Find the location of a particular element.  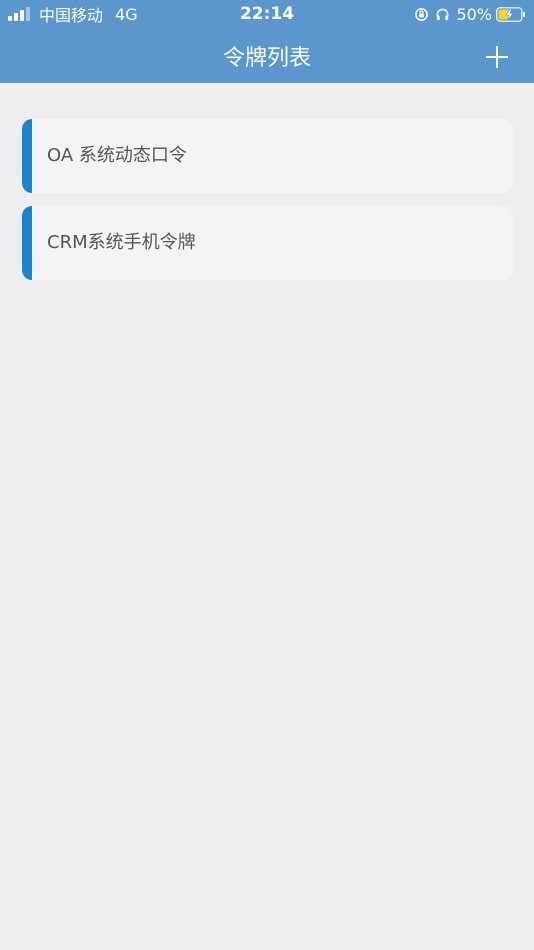

token-item-label: CRM系统手机令牌 is located at coordinates (121, 242).